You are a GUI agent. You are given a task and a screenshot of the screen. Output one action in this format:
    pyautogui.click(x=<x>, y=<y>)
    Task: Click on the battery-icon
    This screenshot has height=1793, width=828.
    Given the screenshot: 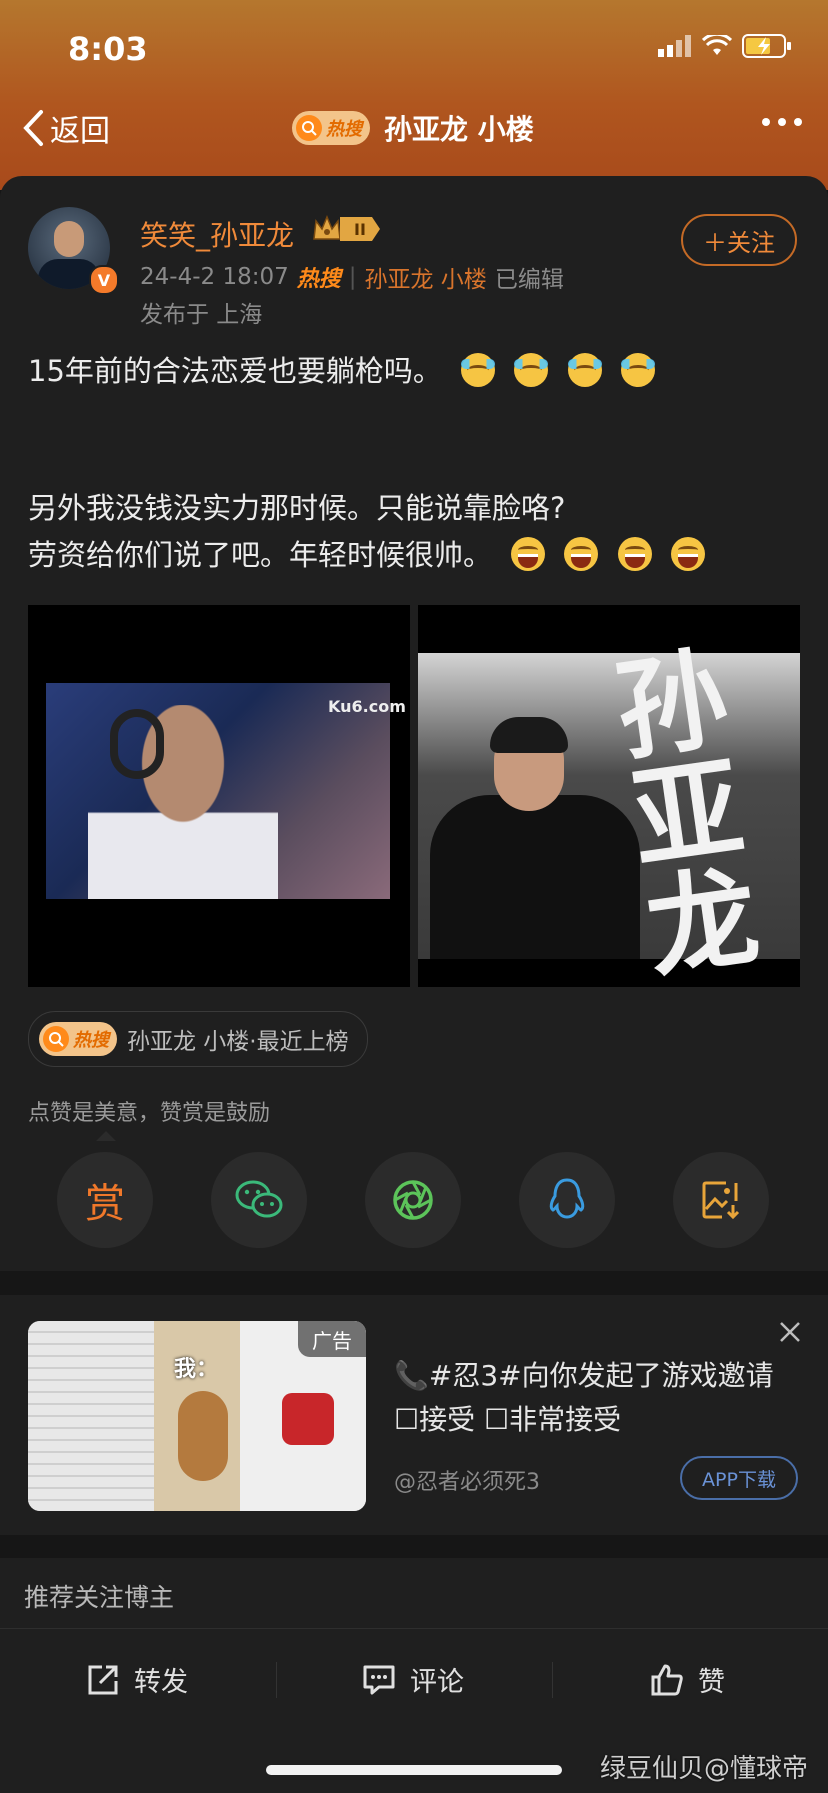 What is the action you would take?
    pyautogui.click(x=766, y=46)
    